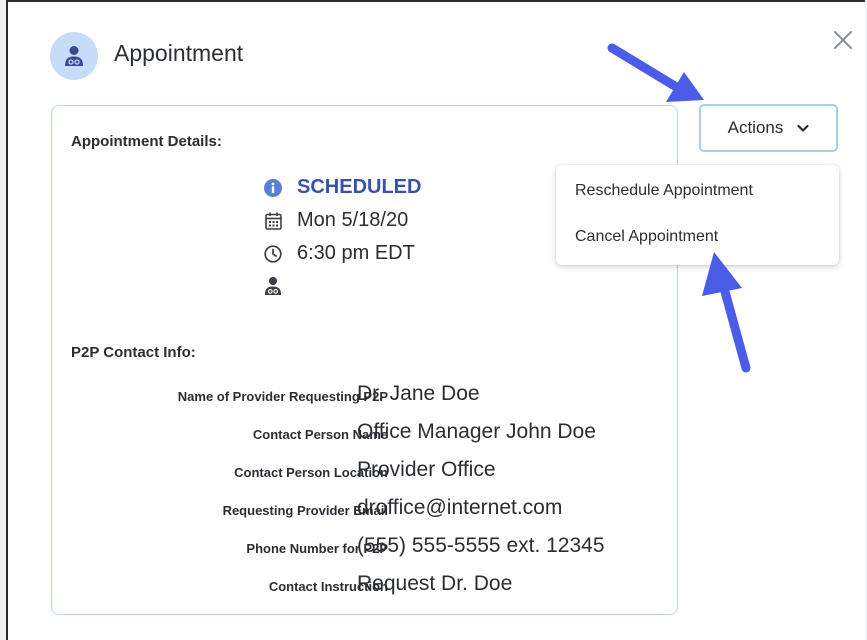 The height and width of the screenshot is (640, 867). What do you see at coordinates (646, 237) in the screenshot?
I see `cancel-appointment-item: Cancel Appointment` at bounding box center [646, 237].